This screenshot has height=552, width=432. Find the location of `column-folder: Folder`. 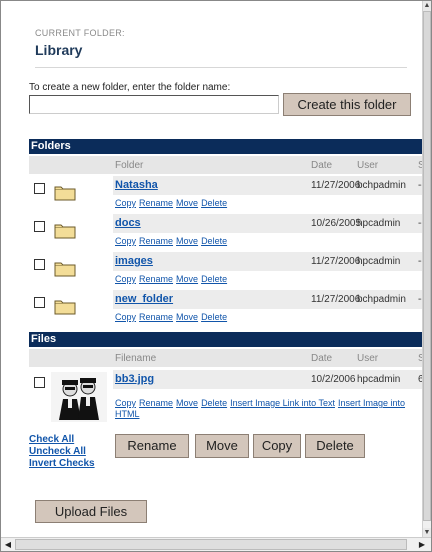

column-folder: Folder is located at coordinates (129, 165).